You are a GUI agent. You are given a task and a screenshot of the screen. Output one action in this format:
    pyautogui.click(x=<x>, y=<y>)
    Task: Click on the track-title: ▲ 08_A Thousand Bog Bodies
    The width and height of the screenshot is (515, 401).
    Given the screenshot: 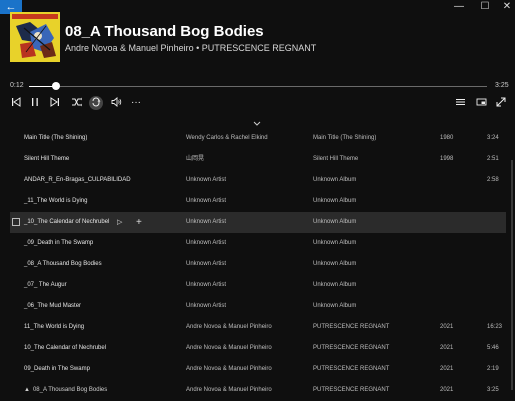 What is the action you would take?
    pyautogui.click(x=65, y=390)
    